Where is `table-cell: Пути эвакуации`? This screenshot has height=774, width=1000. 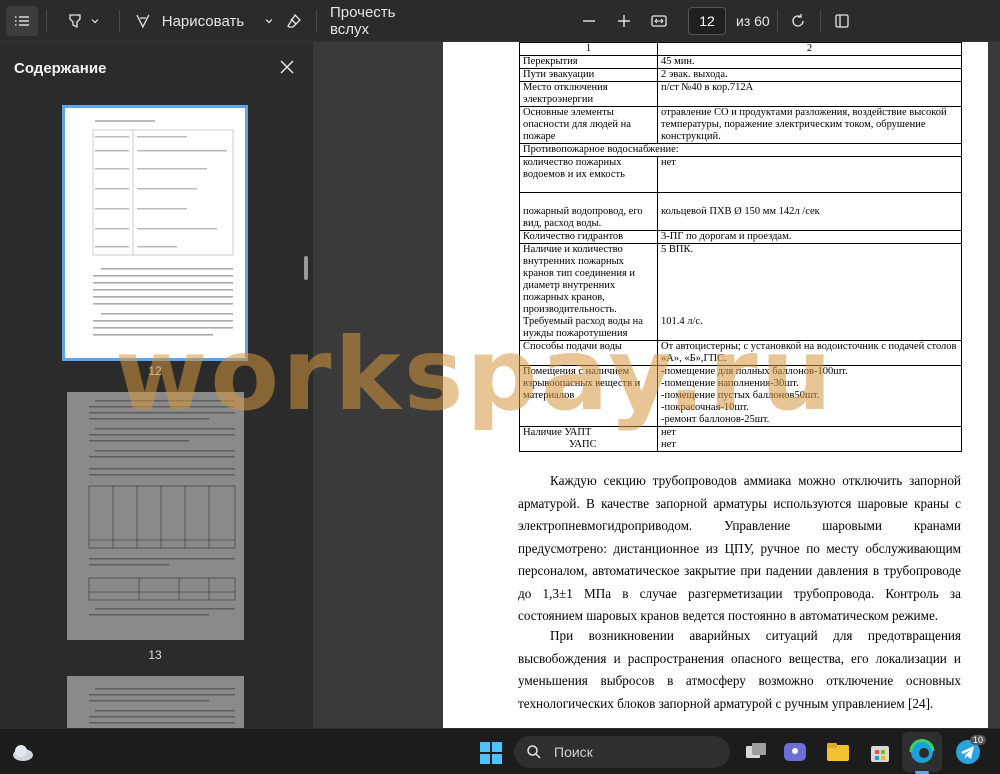
table-cell: Пути эвакуации is located at coordinates (588, 75).